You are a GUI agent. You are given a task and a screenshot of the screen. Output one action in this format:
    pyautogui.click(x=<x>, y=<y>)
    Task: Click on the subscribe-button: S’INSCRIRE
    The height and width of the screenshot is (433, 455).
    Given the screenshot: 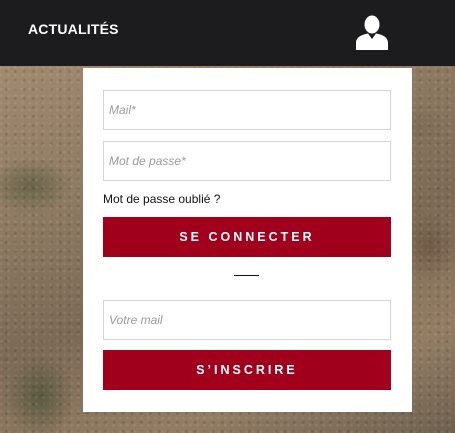 What is the action you would take?
    pyautogui.click(x=247, y=370)
    